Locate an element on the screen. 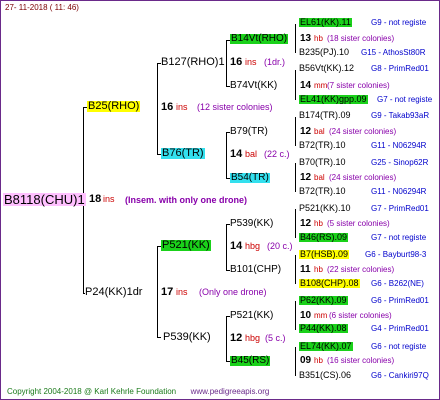 The width and height of the screenshot is (440, 400). l4-b74-note: (7 sister colonies) is located at coordinates (358, 85).